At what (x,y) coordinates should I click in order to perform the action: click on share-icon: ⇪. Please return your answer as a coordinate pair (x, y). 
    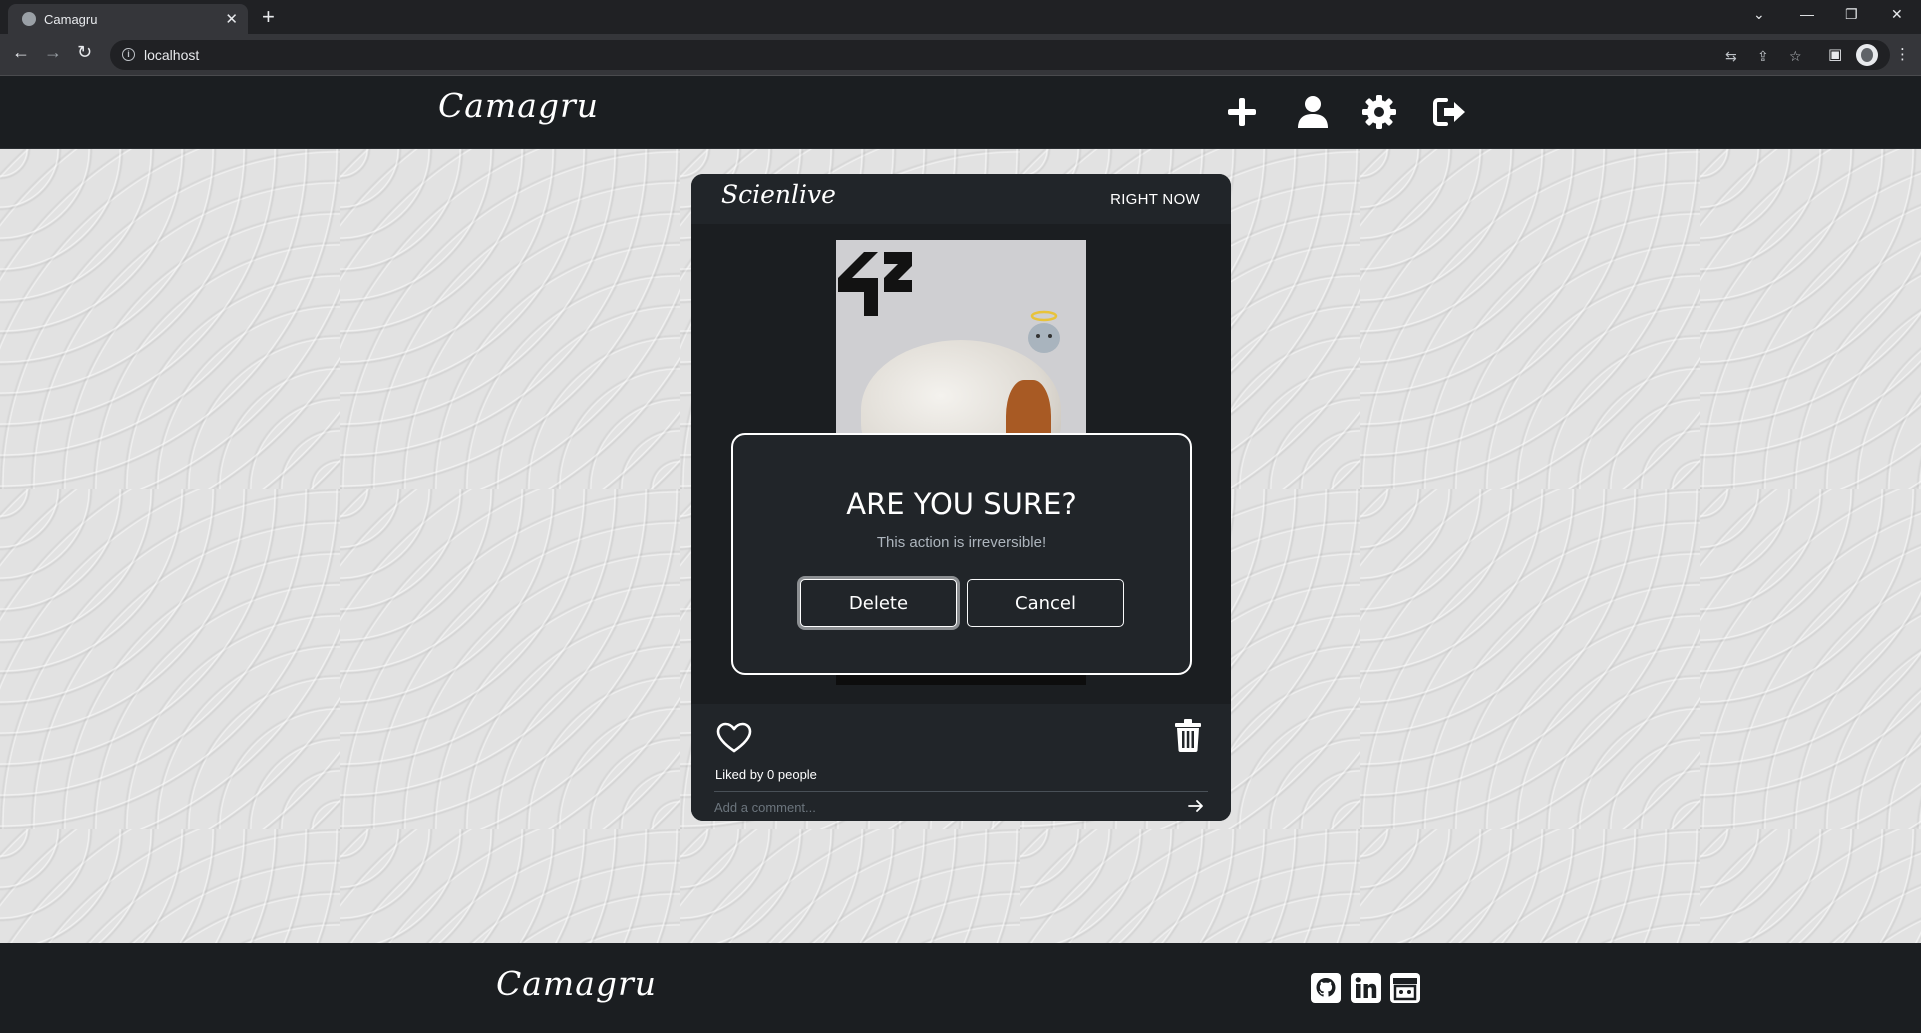
    Looking at the image, I should click on (1763, 56).